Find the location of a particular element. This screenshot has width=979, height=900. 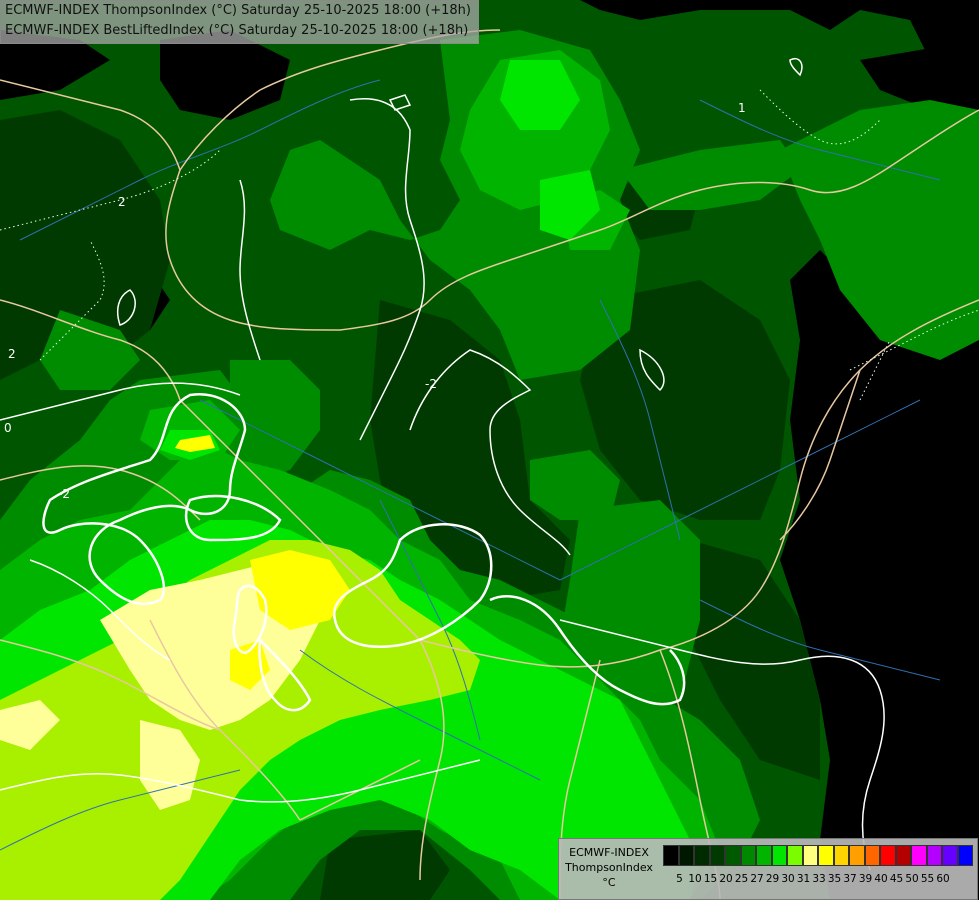

legend-tick-label: 50 is located at coordinates (912, 879).